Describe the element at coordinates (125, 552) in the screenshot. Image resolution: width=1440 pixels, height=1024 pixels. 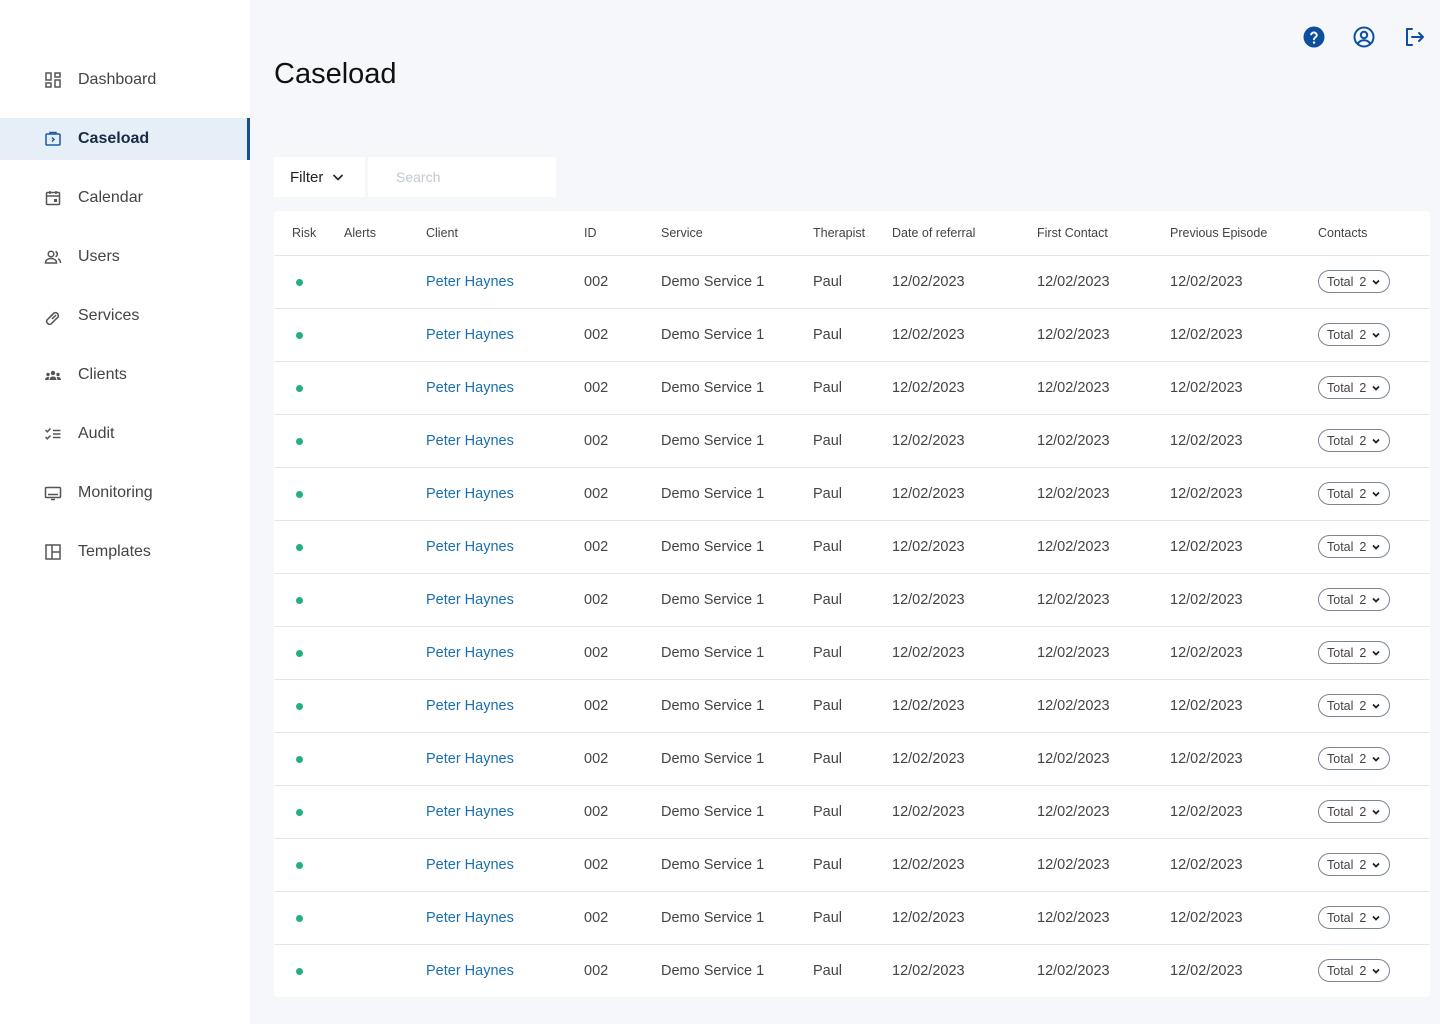
I see `sidebar-item-templates: Templates` at that location.